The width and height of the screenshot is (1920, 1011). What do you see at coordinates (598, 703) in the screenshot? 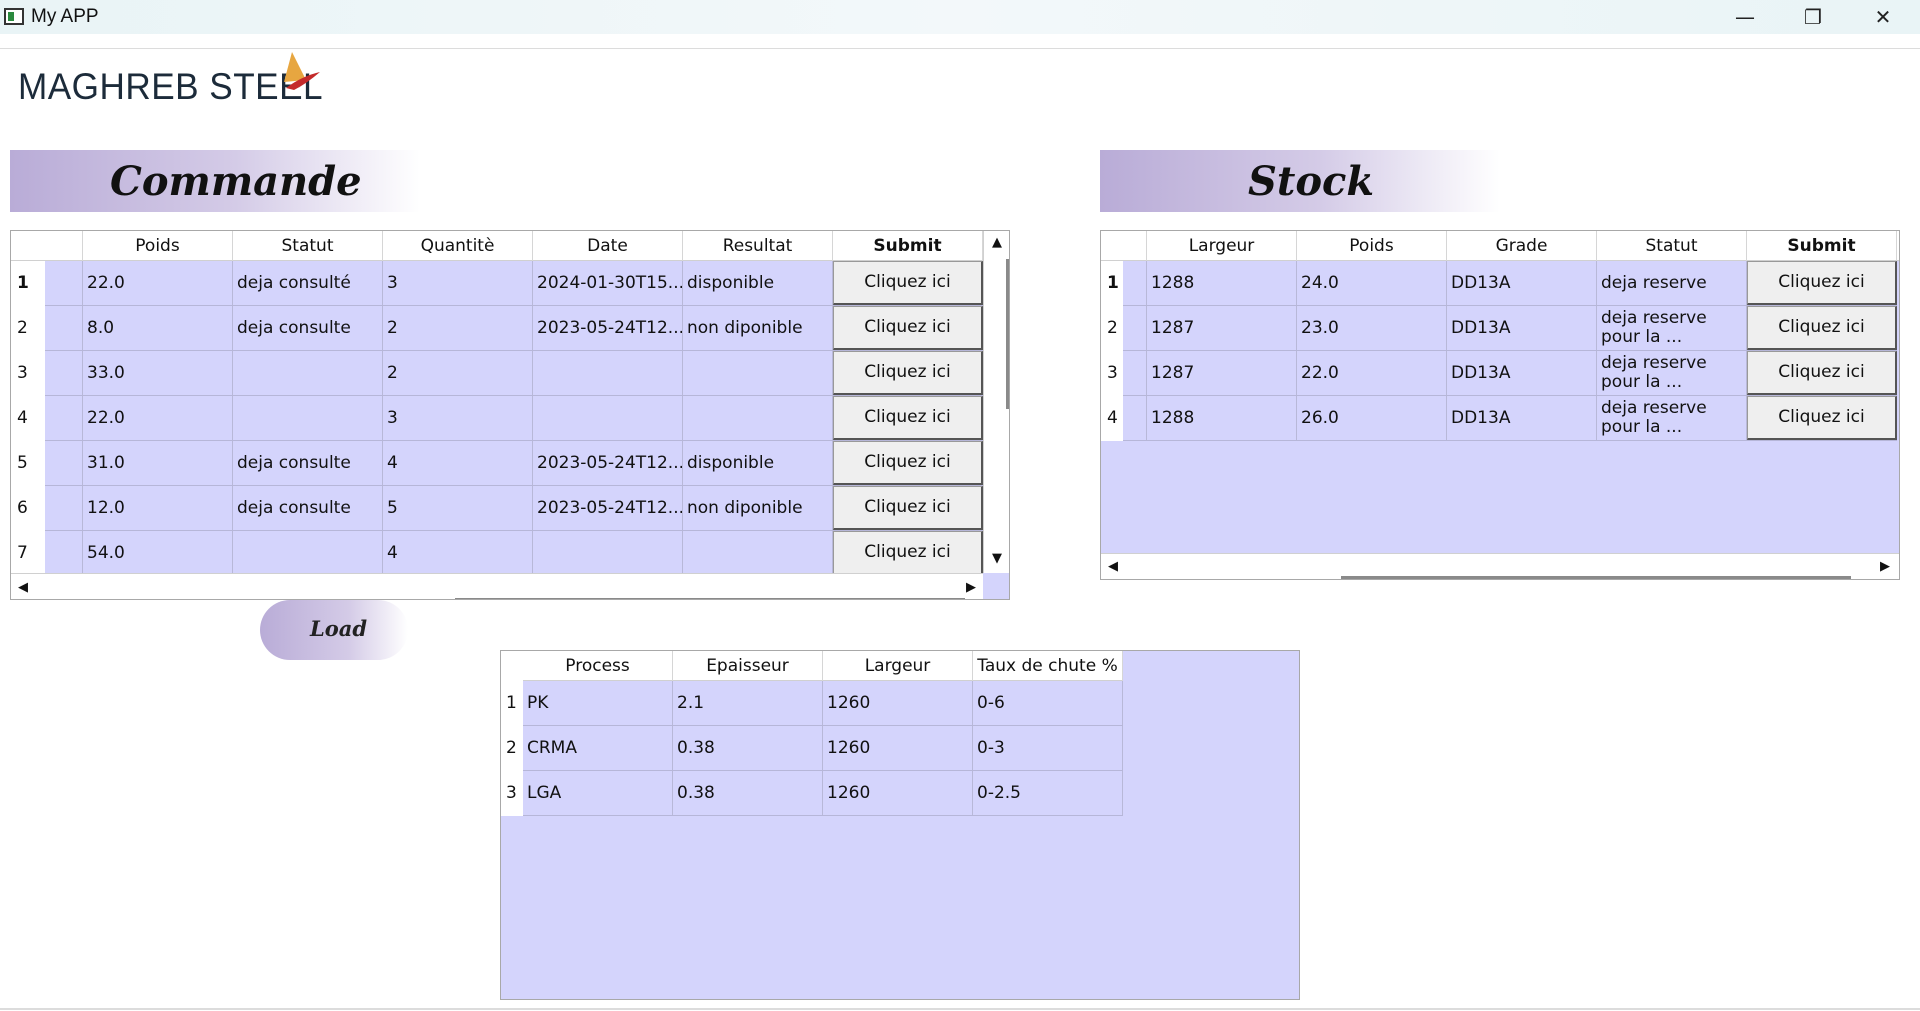
I see `table-cell: PK` at bounding box center [598, 703].